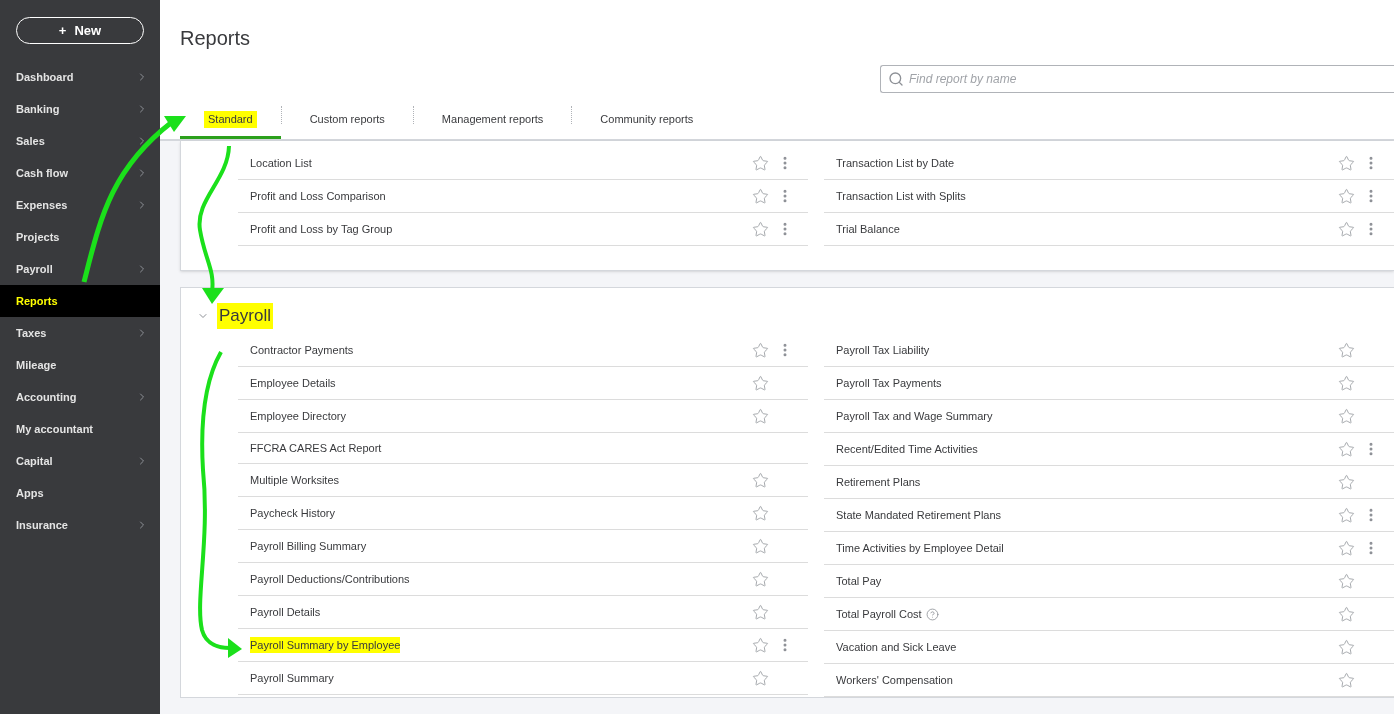 This screenshot has width=1394, height=714. Describe the element at coordinates (316, 448) in the screenshot. I see `report-link: FFCRA CARES Act Report` at that location.